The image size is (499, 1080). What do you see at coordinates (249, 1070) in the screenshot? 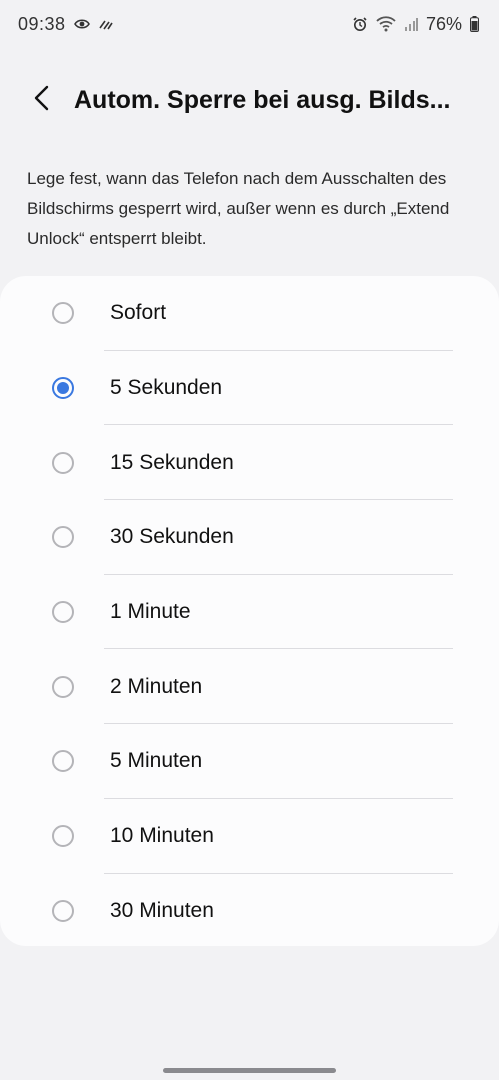
I see `navigation-handle` at bounding box center [249, 1070].